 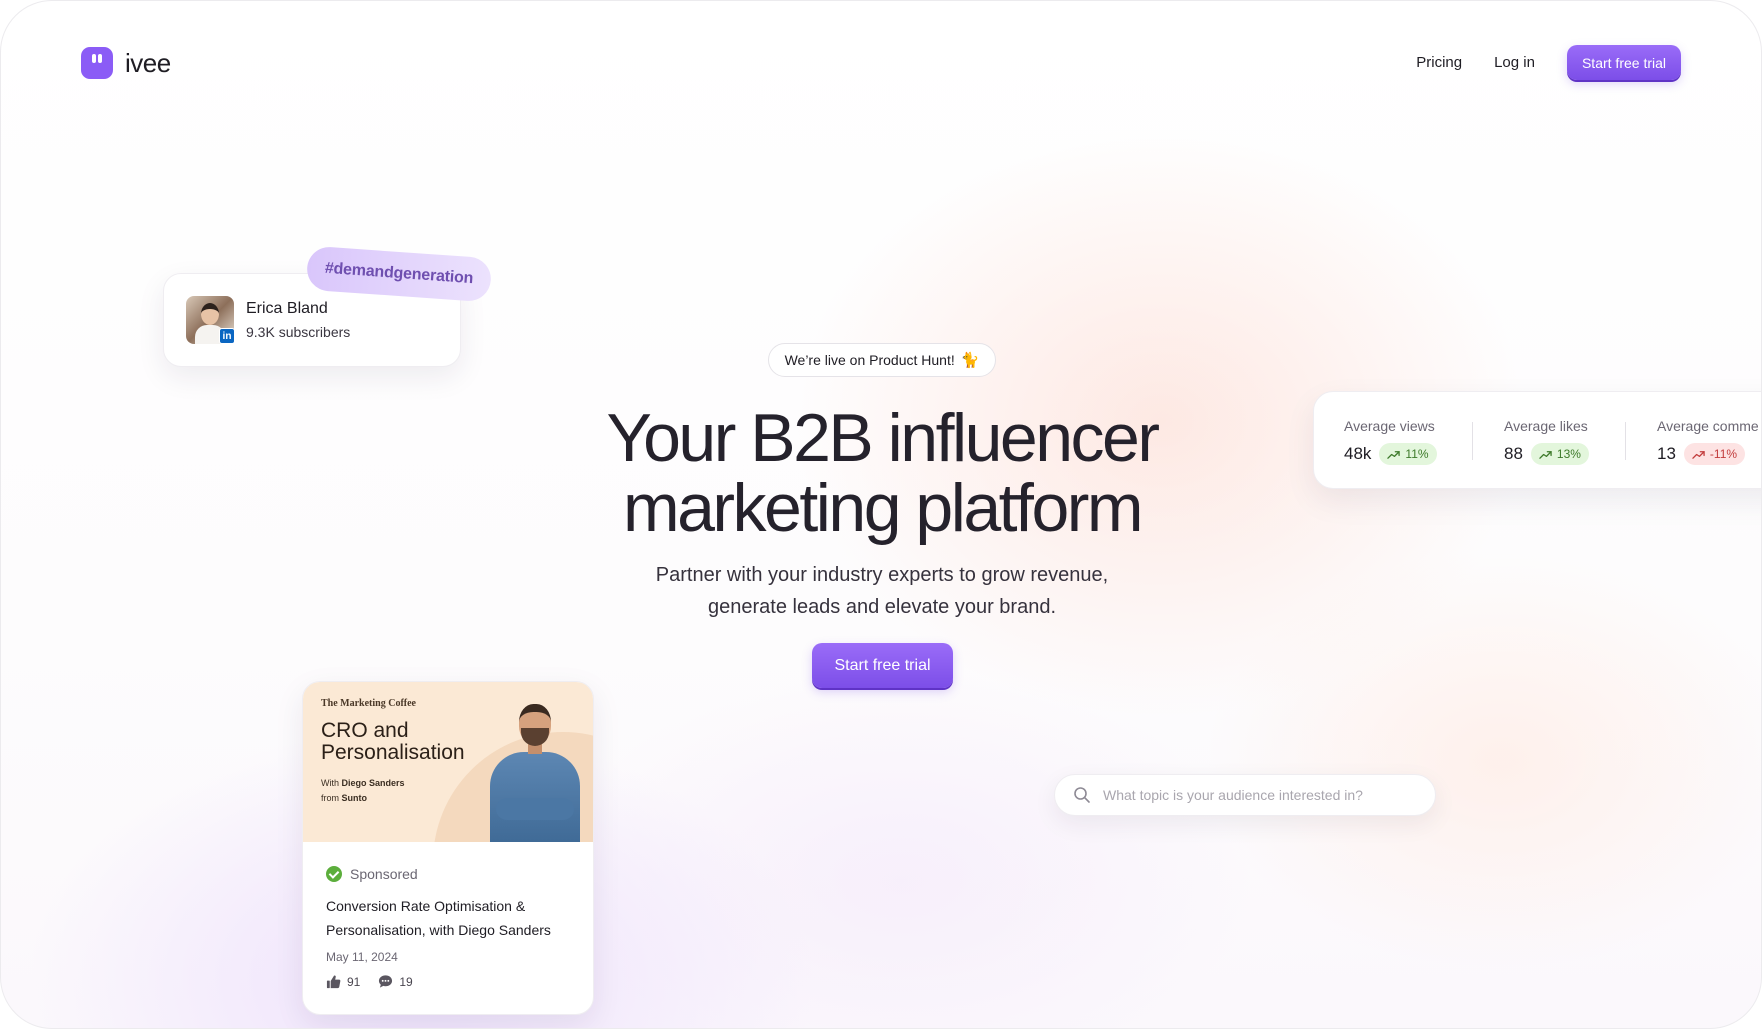 I want to click on stat-average-views: Average views 48k 11%, so click(x=1390, y=441).